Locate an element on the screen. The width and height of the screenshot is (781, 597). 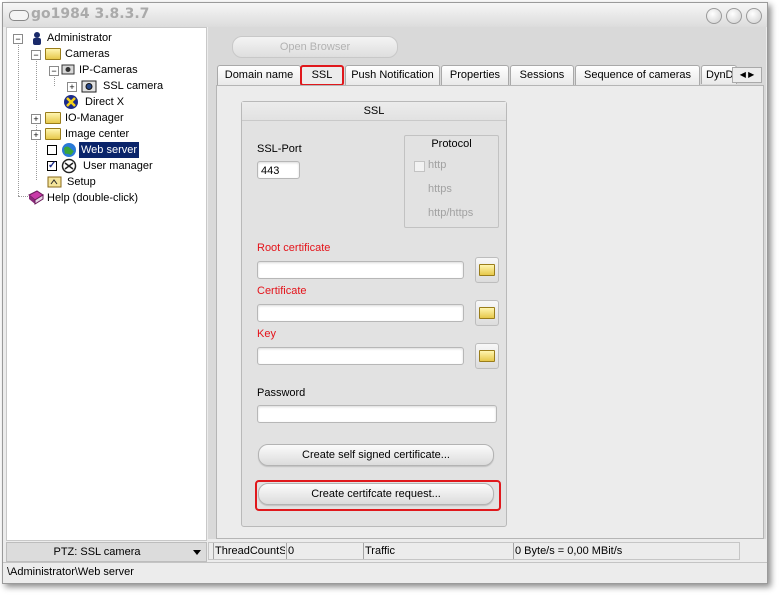
close-button is located at coordinates (754, 16).